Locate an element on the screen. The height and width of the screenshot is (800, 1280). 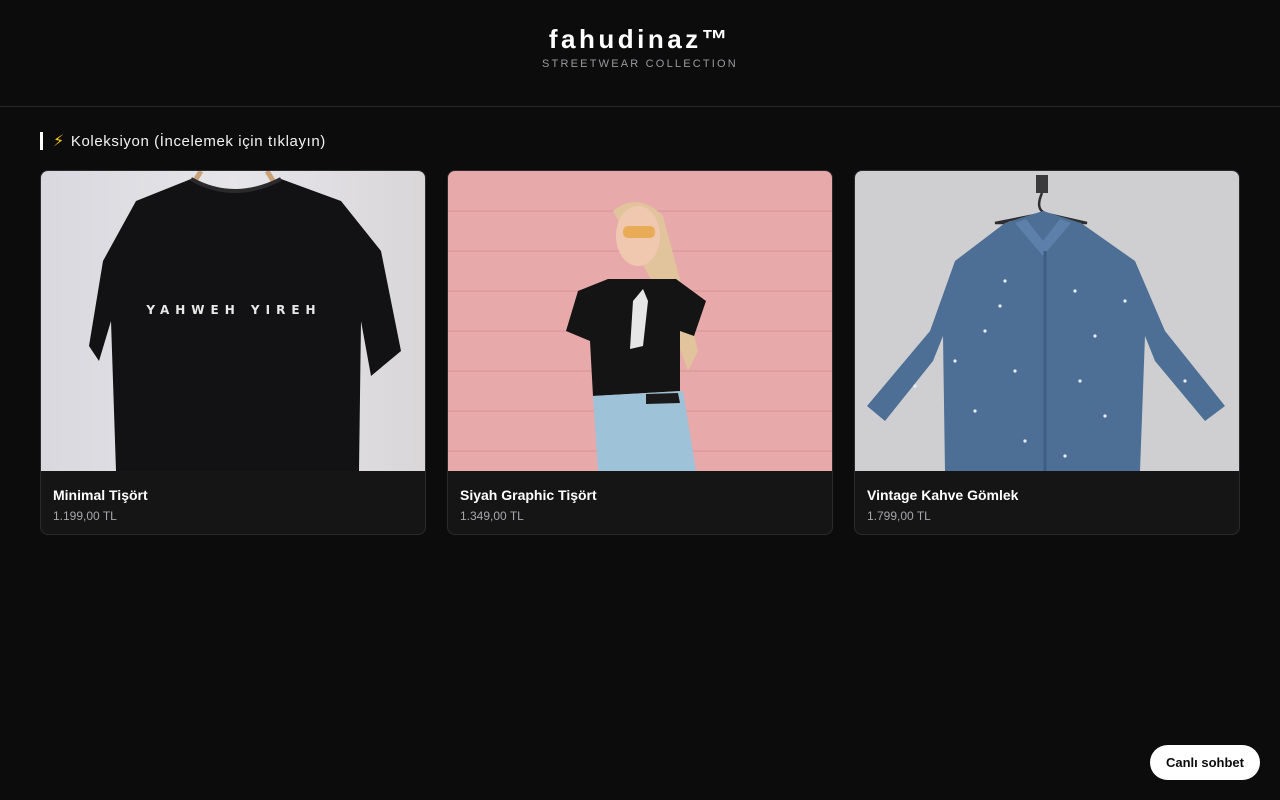
live-chat-button: Canlı sohbet is located at coordinates (1204, 762).